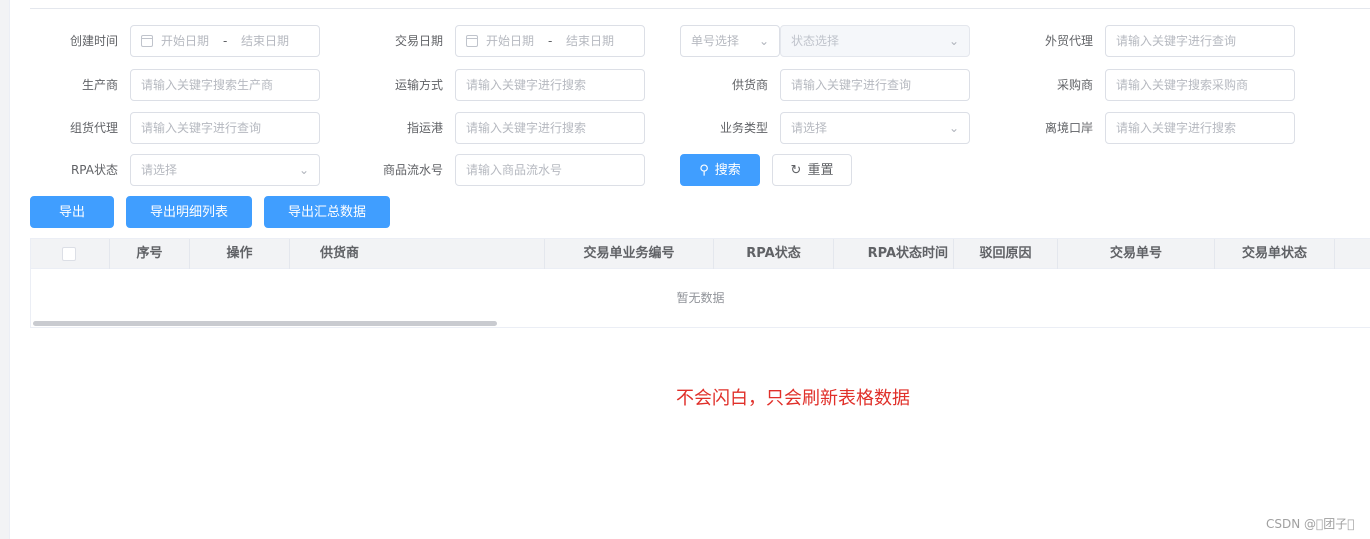 The width and height of the screenshot is (1370, 539). I want to click on business-type-select: 请选择 ⌄, so click(875, 128).